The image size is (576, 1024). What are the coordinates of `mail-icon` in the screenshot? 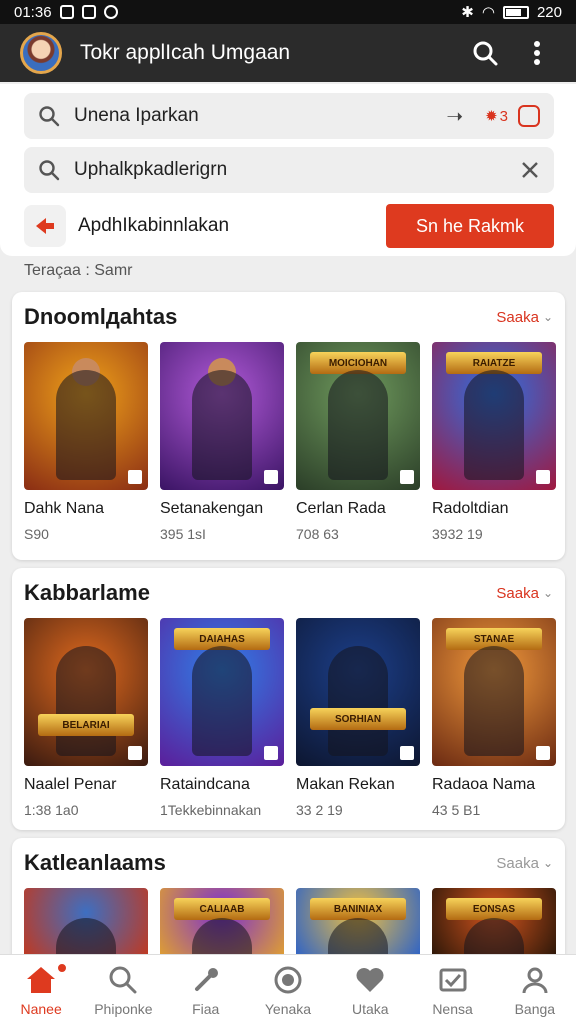 It's located at (453, 980).